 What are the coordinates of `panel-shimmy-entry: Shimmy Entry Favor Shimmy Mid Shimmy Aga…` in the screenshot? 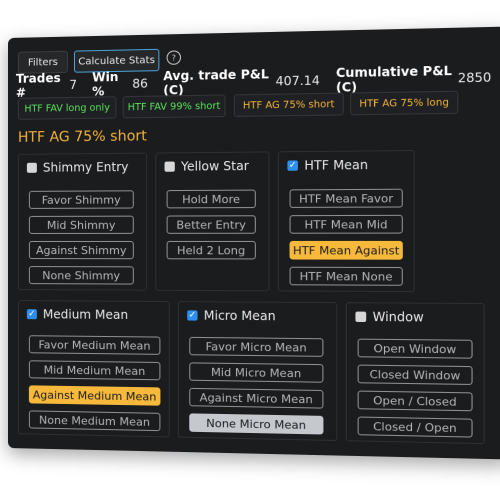 It's located at (82, 222).